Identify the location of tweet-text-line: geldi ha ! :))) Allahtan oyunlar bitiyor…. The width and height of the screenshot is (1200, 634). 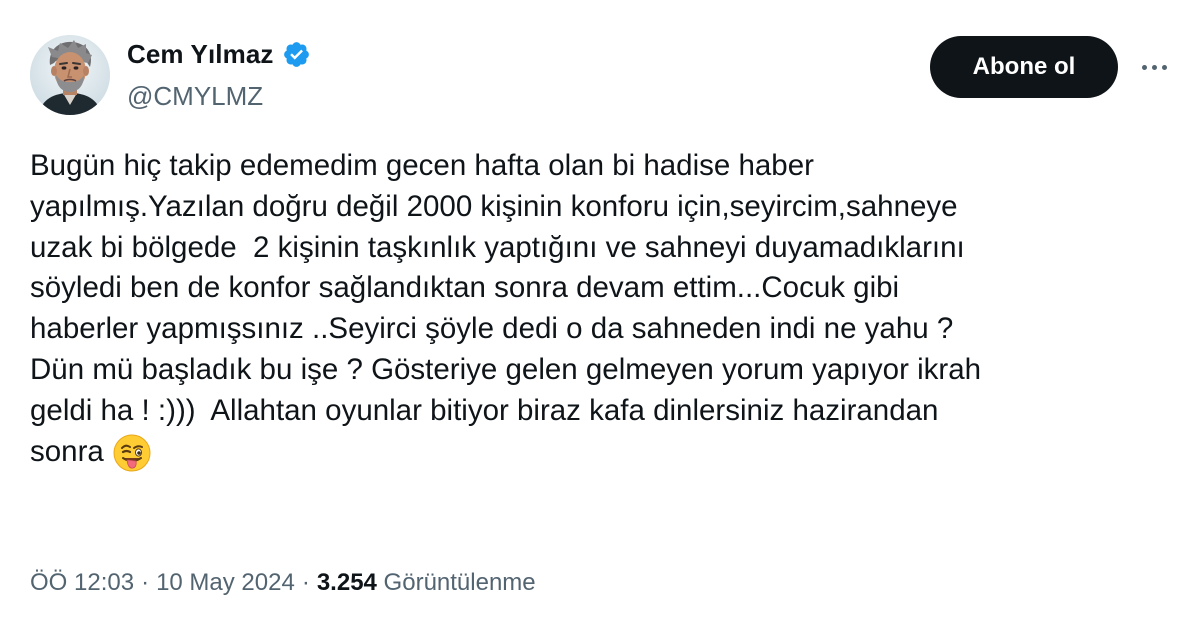
(484, 410).